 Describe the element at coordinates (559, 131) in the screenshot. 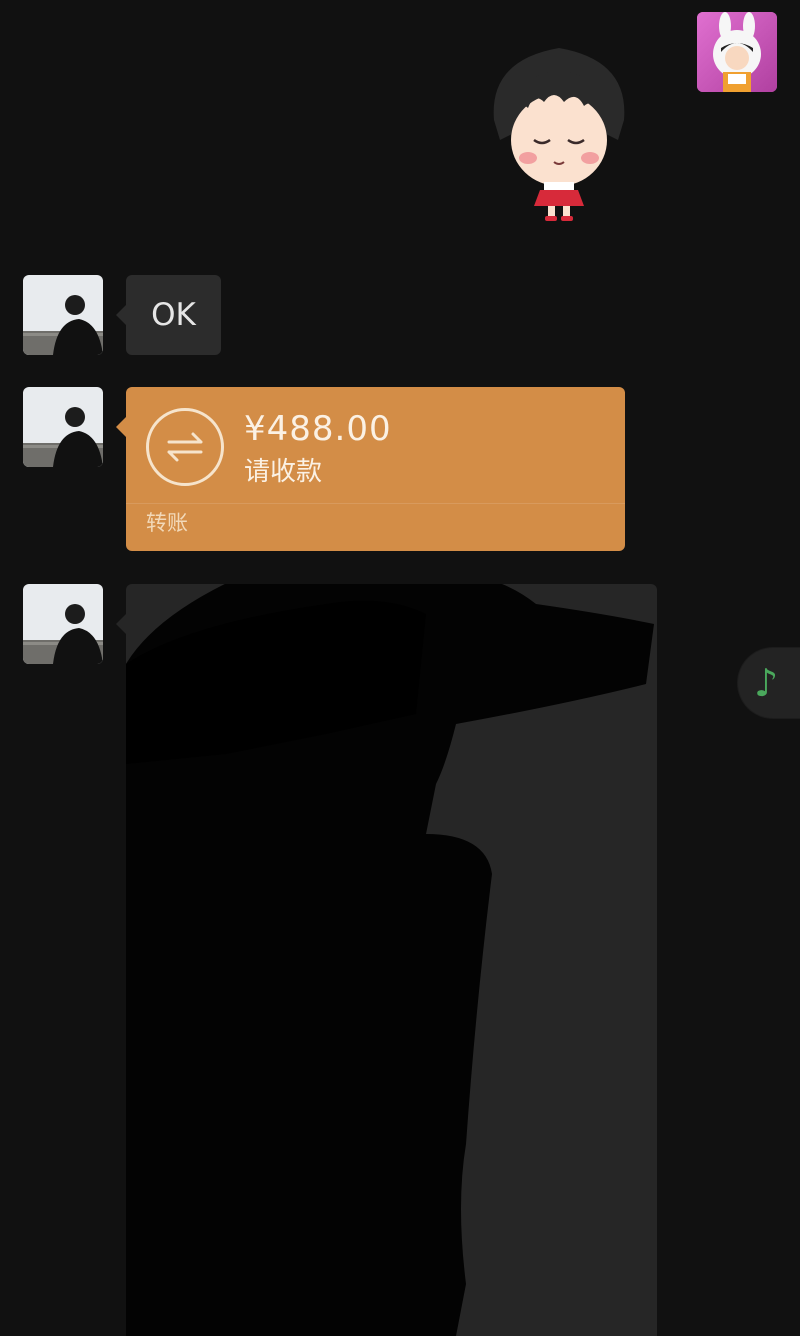

I see `sticker-image` at that location.